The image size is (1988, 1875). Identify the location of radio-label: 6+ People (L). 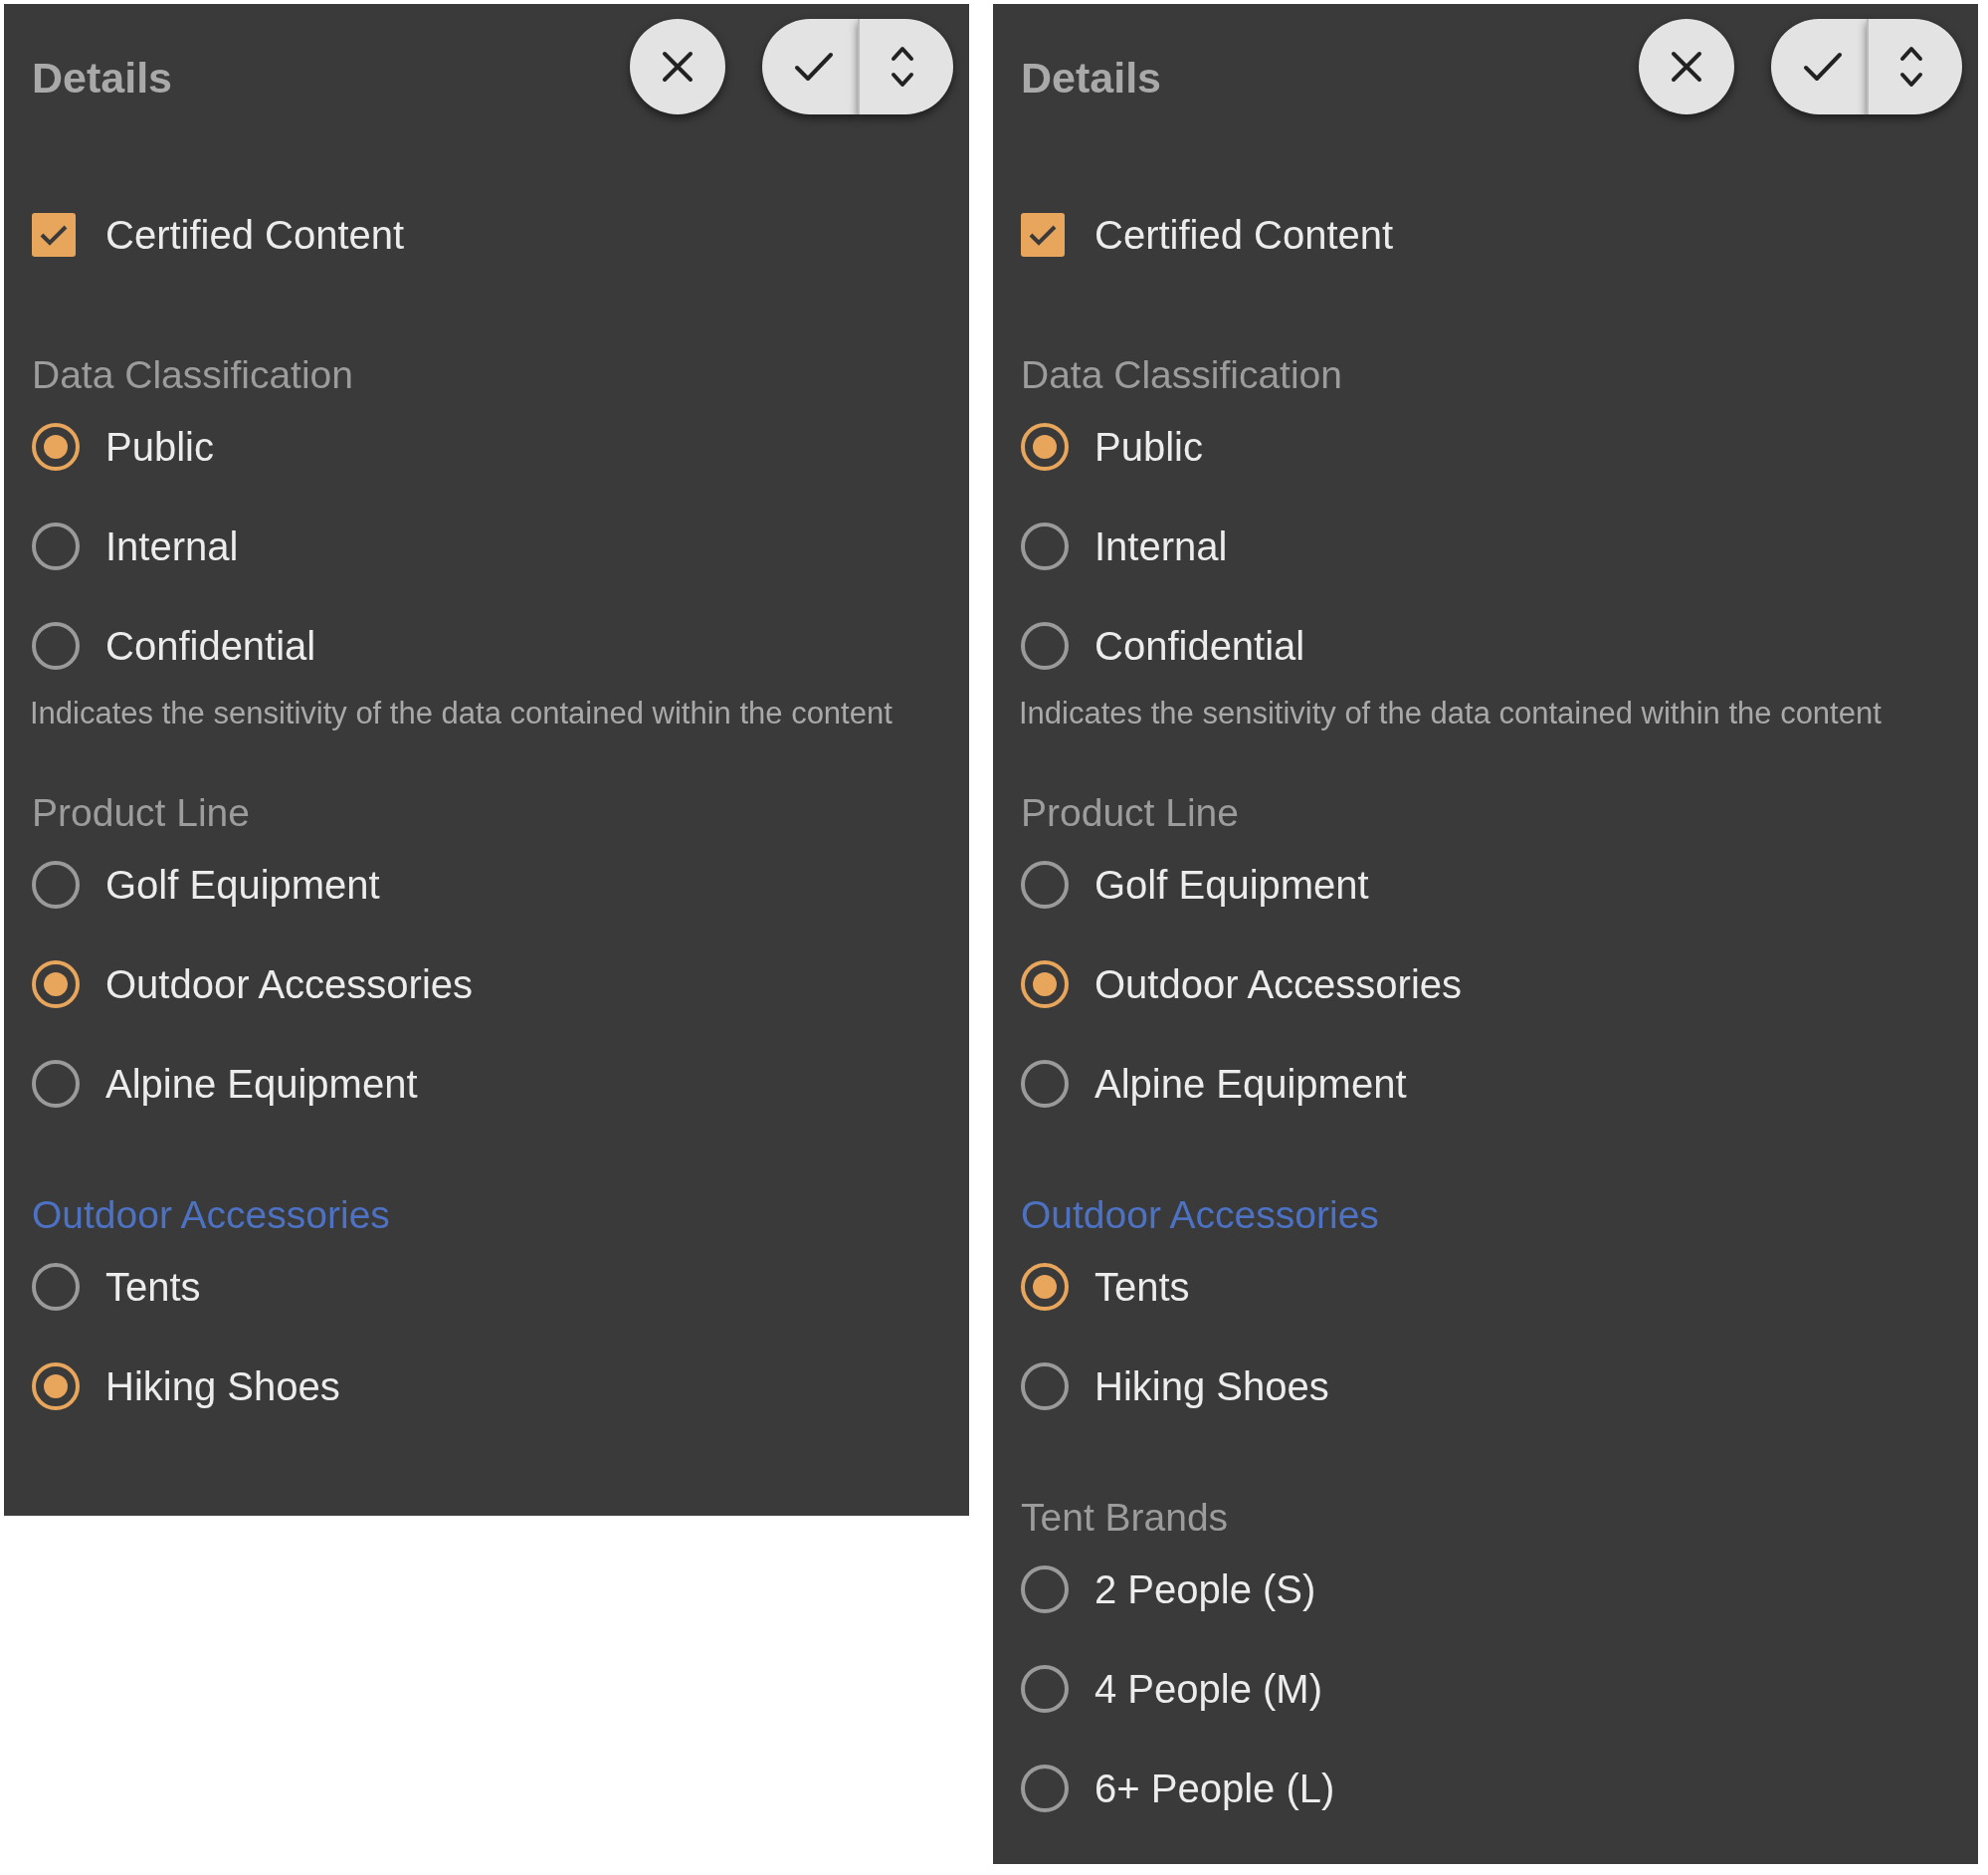
(1214, 1788).